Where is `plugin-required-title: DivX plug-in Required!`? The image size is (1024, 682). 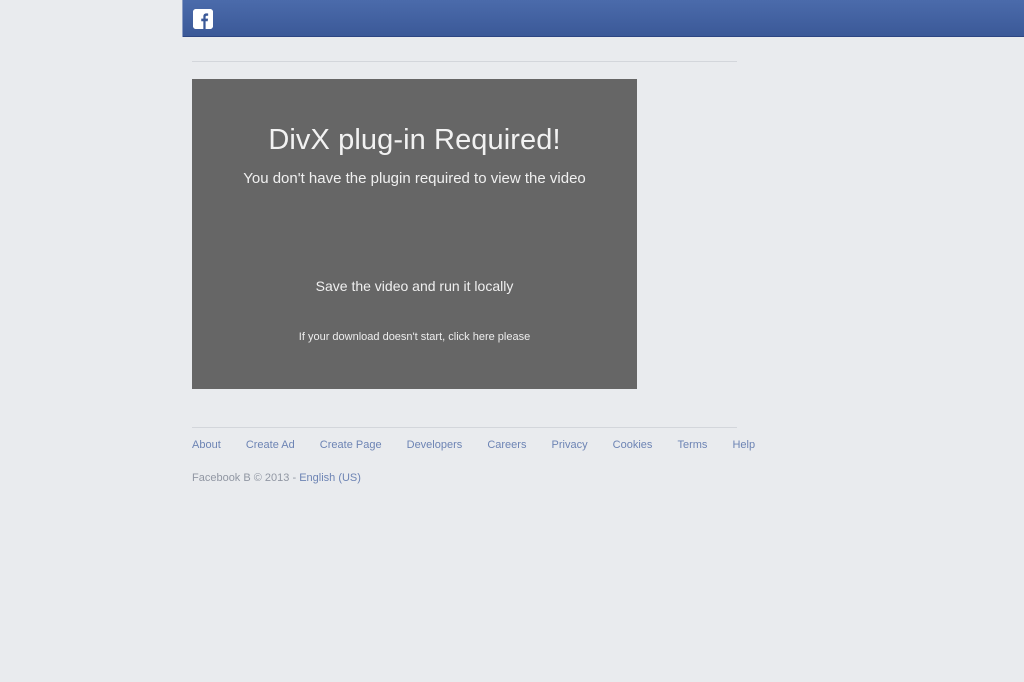
plugin-required-title: DivX plug-in Required! is located at coordinates (414, 140).